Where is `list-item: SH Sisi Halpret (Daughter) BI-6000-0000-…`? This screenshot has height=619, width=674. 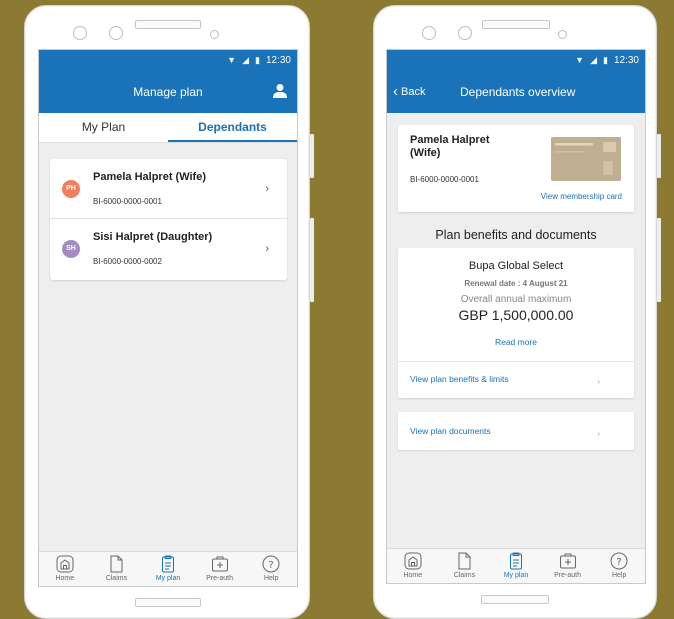
list-item: SH Sisi Halpret (Daughter) BI-6000-0000-… is located at coordinates (168, 249).